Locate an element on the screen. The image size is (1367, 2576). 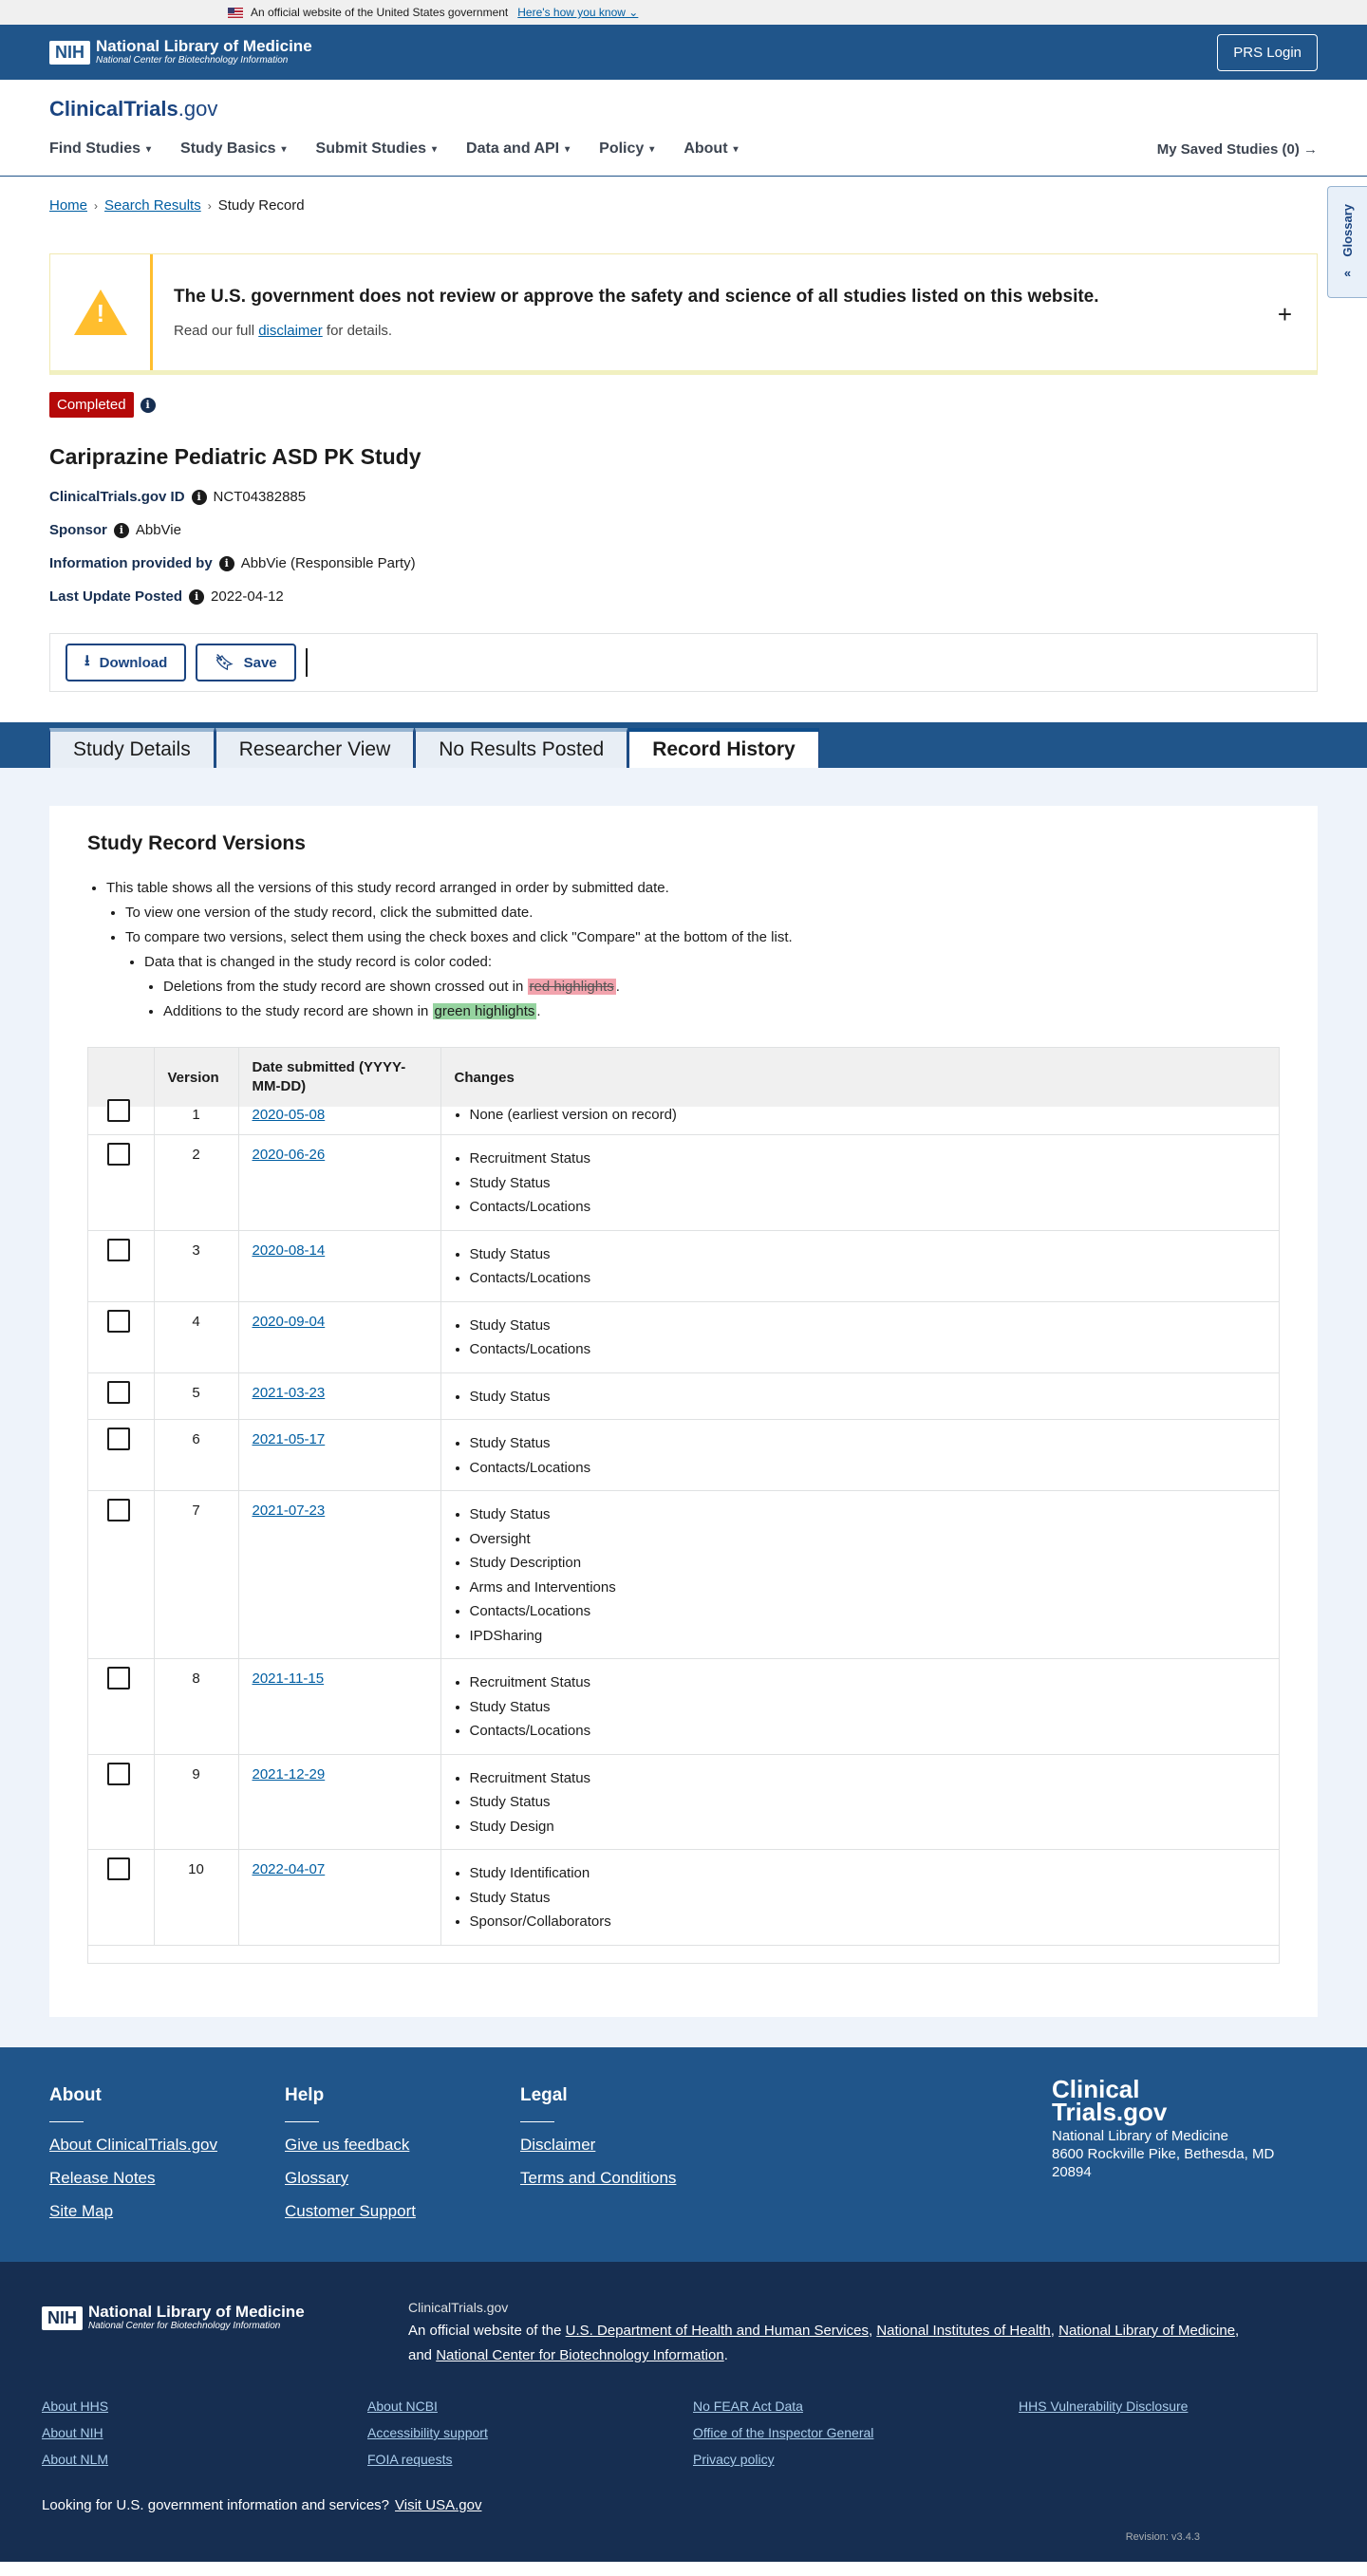
footer-link: Site Map is located at coordinates (167, 2211).